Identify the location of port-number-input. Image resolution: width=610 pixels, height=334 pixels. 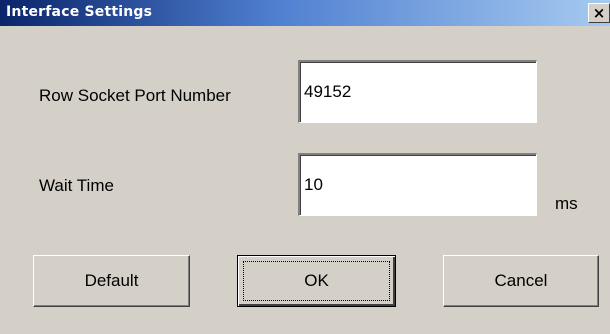
(418, 92).